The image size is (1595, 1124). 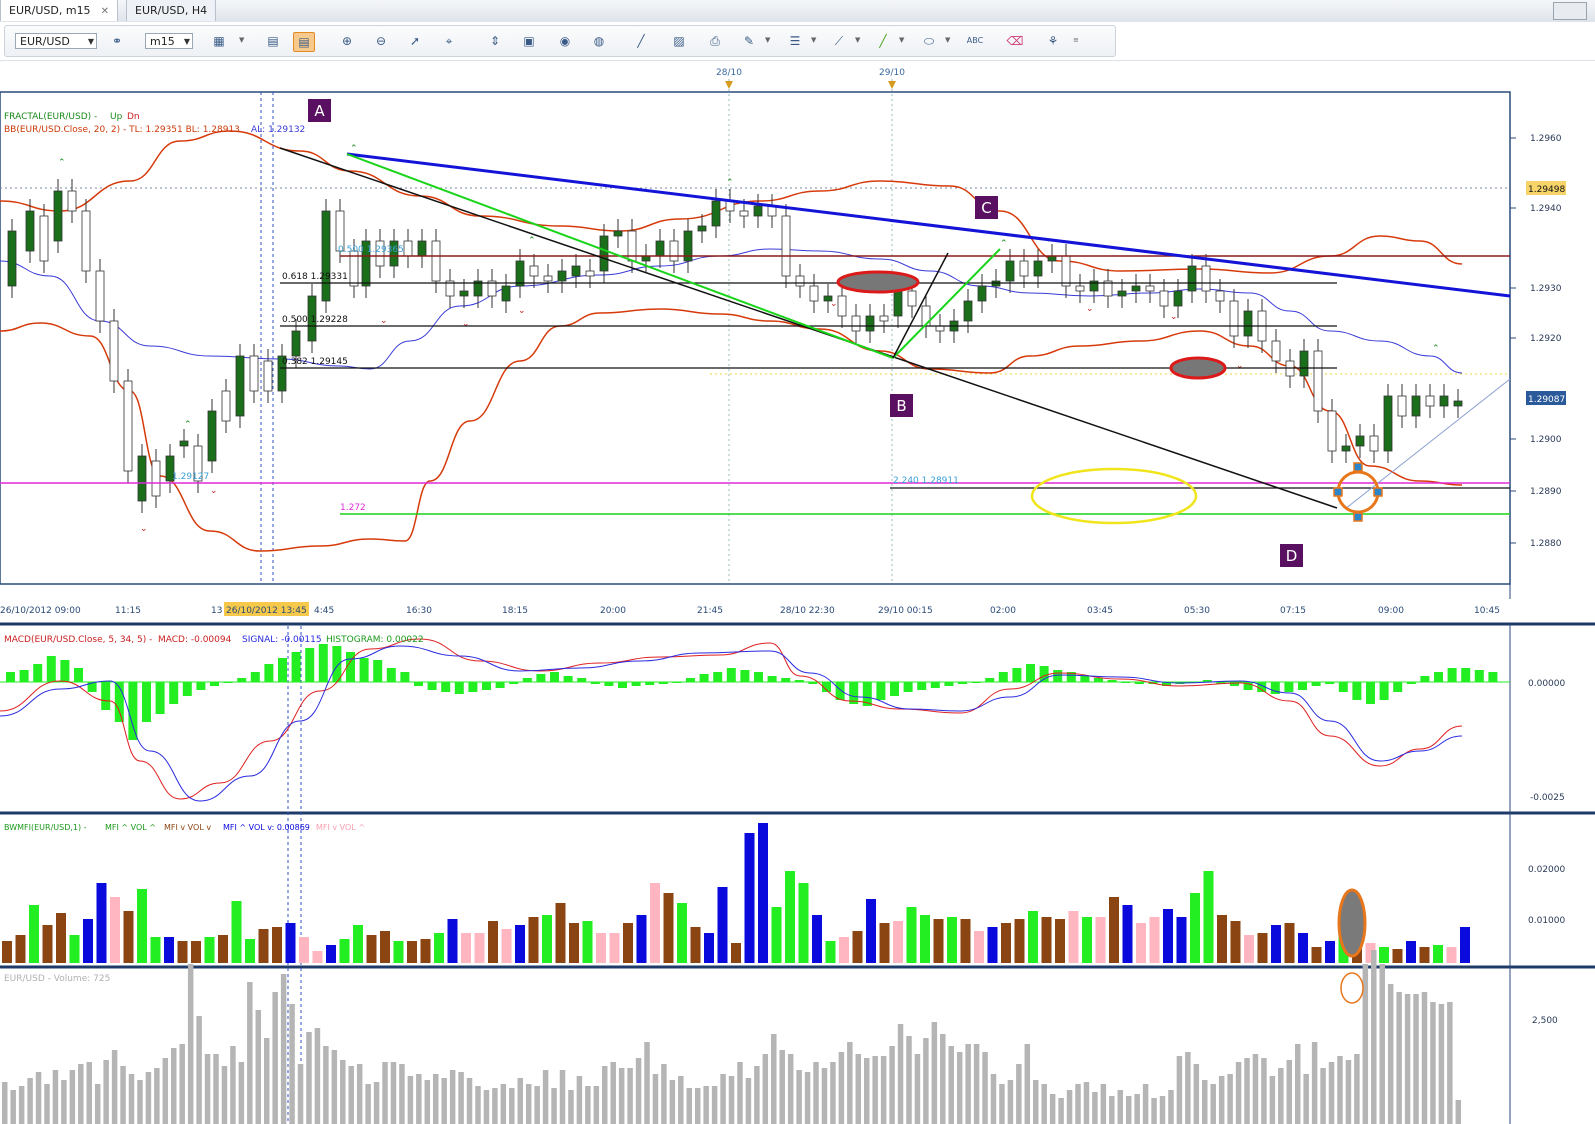 I want to click on zoom-in-icon: ⊕, so click(x=347, y=41).